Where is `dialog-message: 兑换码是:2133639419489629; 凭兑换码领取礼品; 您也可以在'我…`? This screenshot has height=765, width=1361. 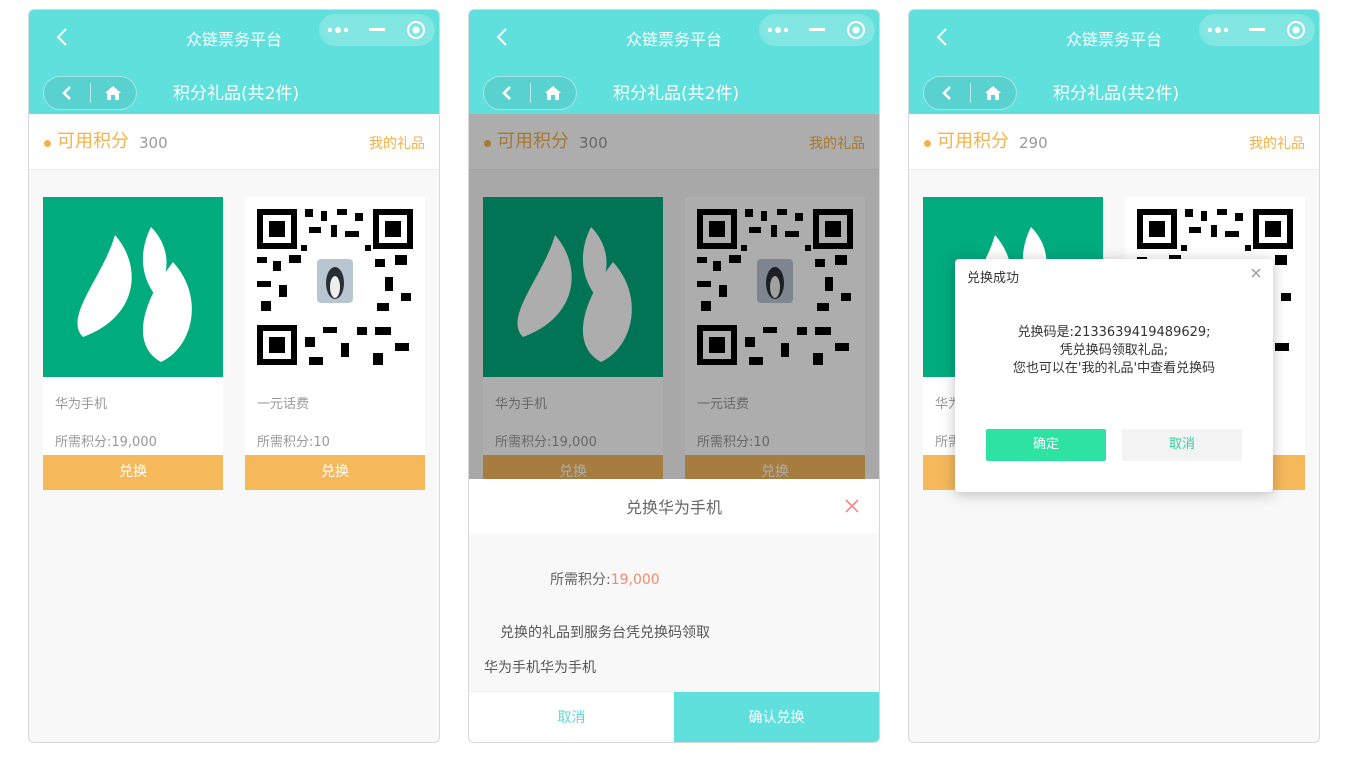
dialog-message: 兑换码是:2133639419489629; 凭兑换码领取礼品; 您也可以在'我… is located at coordinates (1114, 351).